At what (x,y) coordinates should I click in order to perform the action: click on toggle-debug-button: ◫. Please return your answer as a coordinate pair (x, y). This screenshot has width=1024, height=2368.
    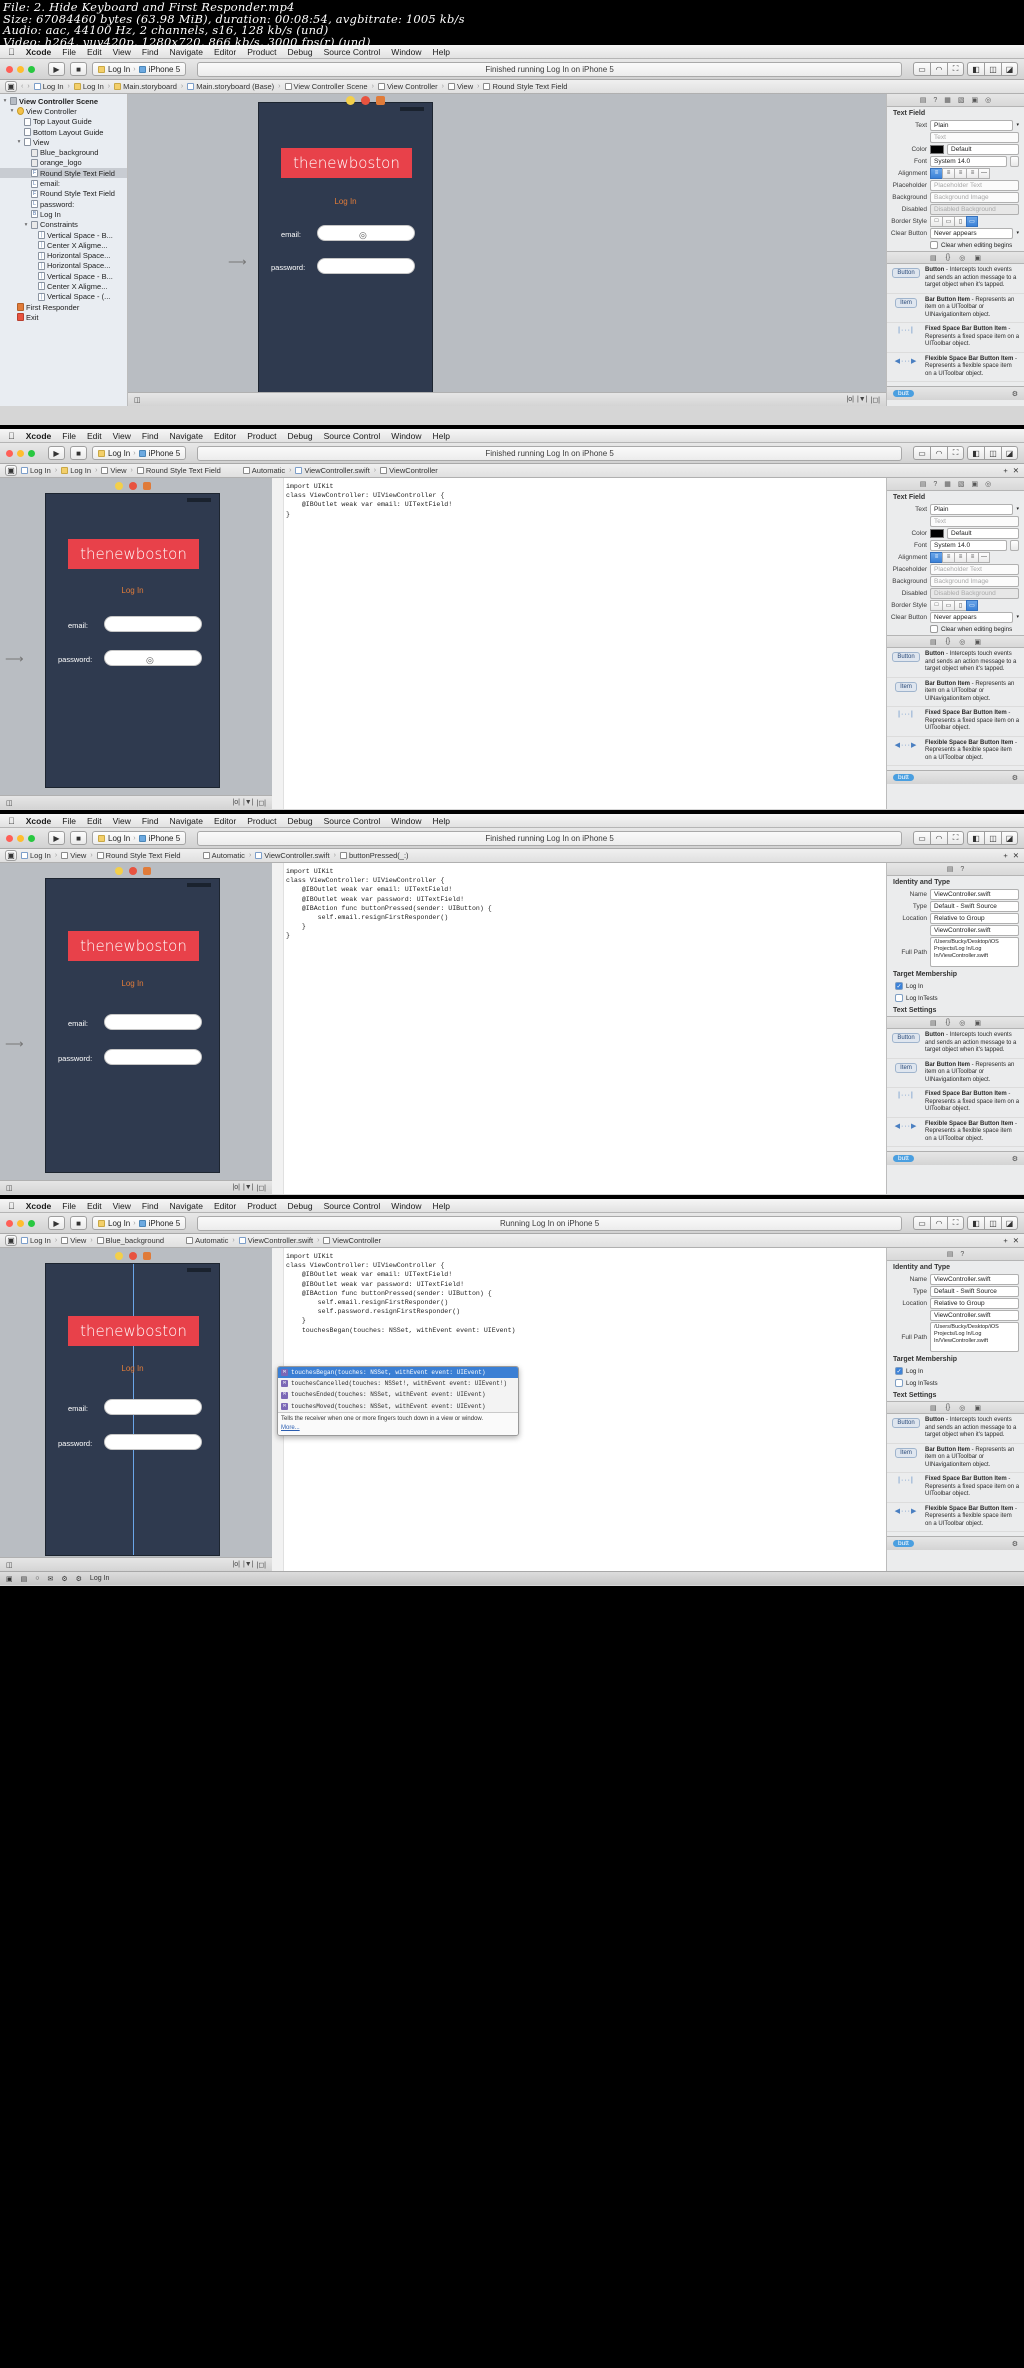
    Looking at the image, I should click on (992, 1223).